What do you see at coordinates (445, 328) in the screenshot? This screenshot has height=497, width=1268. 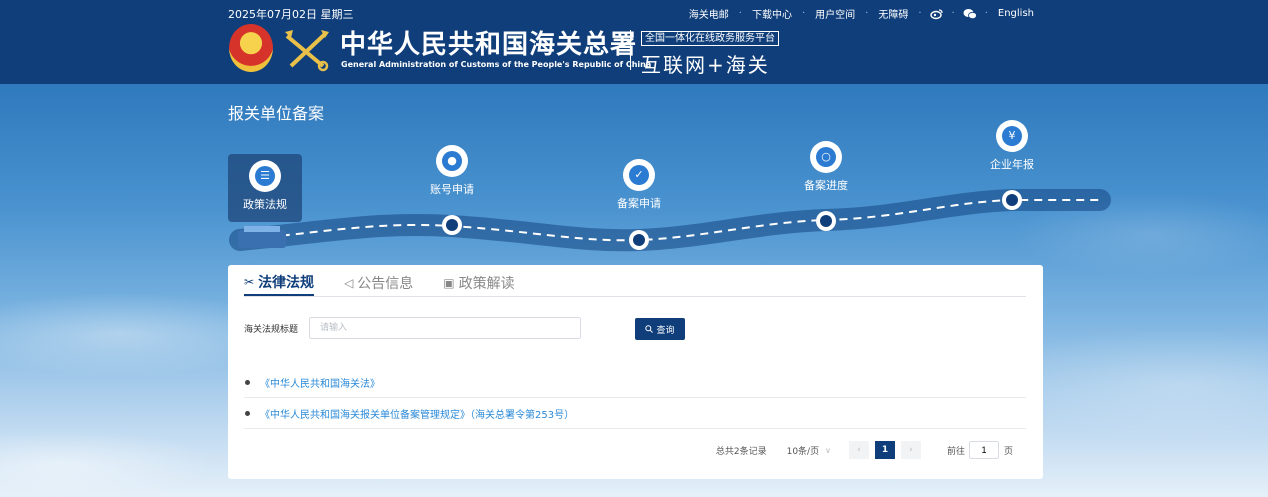 I see `search-input` at bounding box center [445, 328].